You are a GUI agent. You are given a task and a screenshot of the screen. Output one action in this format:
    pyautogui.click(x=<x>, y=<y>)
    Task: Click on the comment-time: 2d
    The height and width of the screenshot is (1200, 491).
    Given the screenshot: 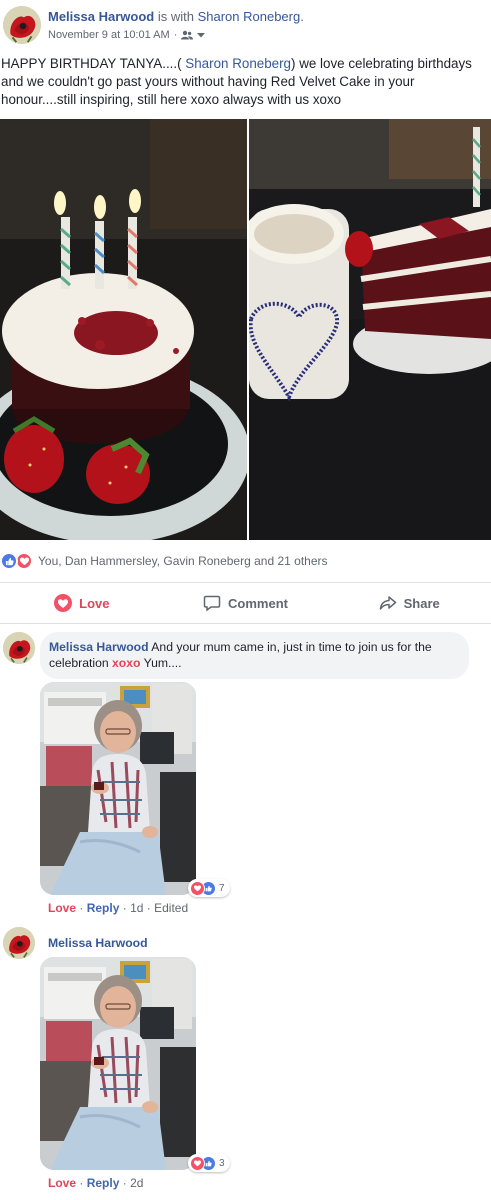 What is the action you would take?
    pyautogui.click(x=136, y=1183)
    